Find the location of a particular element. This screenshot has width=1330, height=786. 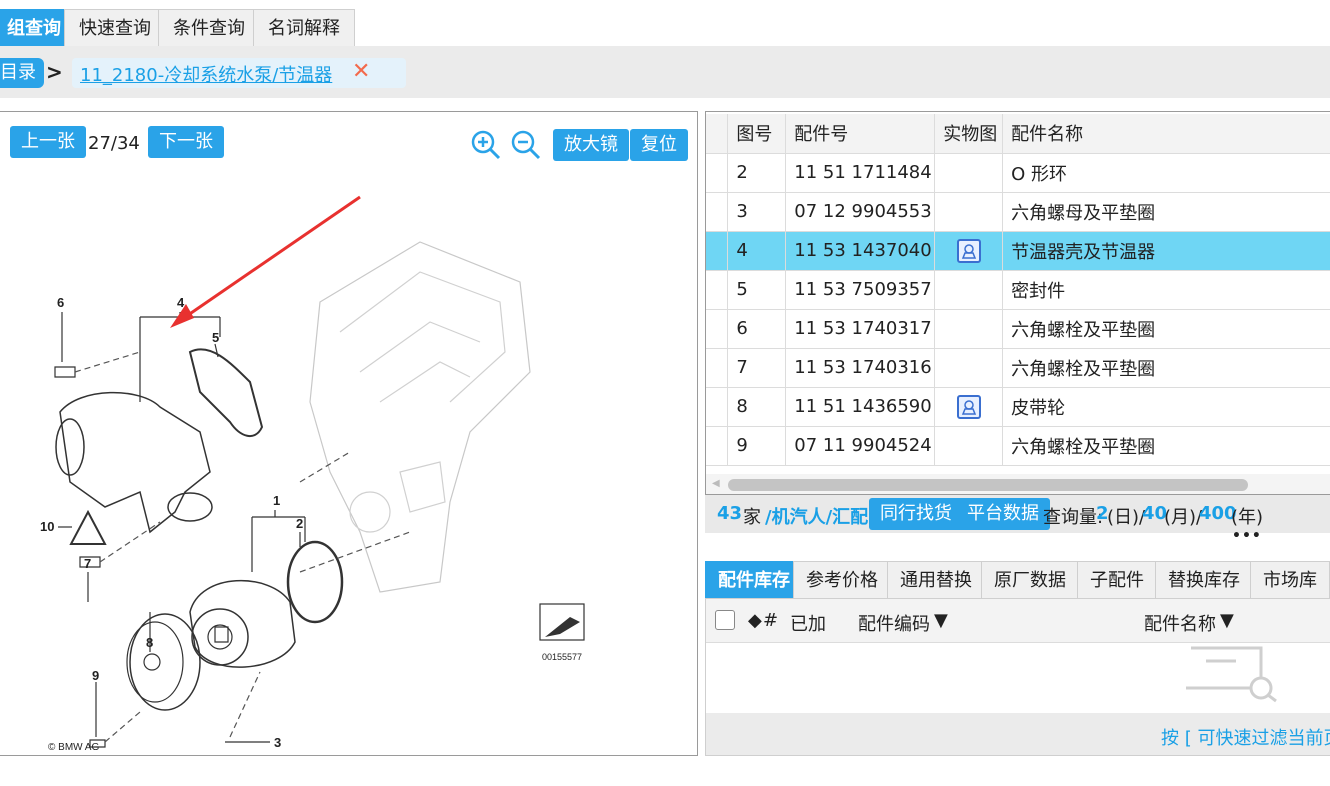

stock-table-header: ◆ # 已加 配件编码 ▼ 配件名称 ▼ is located at coordinates (1018, 621).